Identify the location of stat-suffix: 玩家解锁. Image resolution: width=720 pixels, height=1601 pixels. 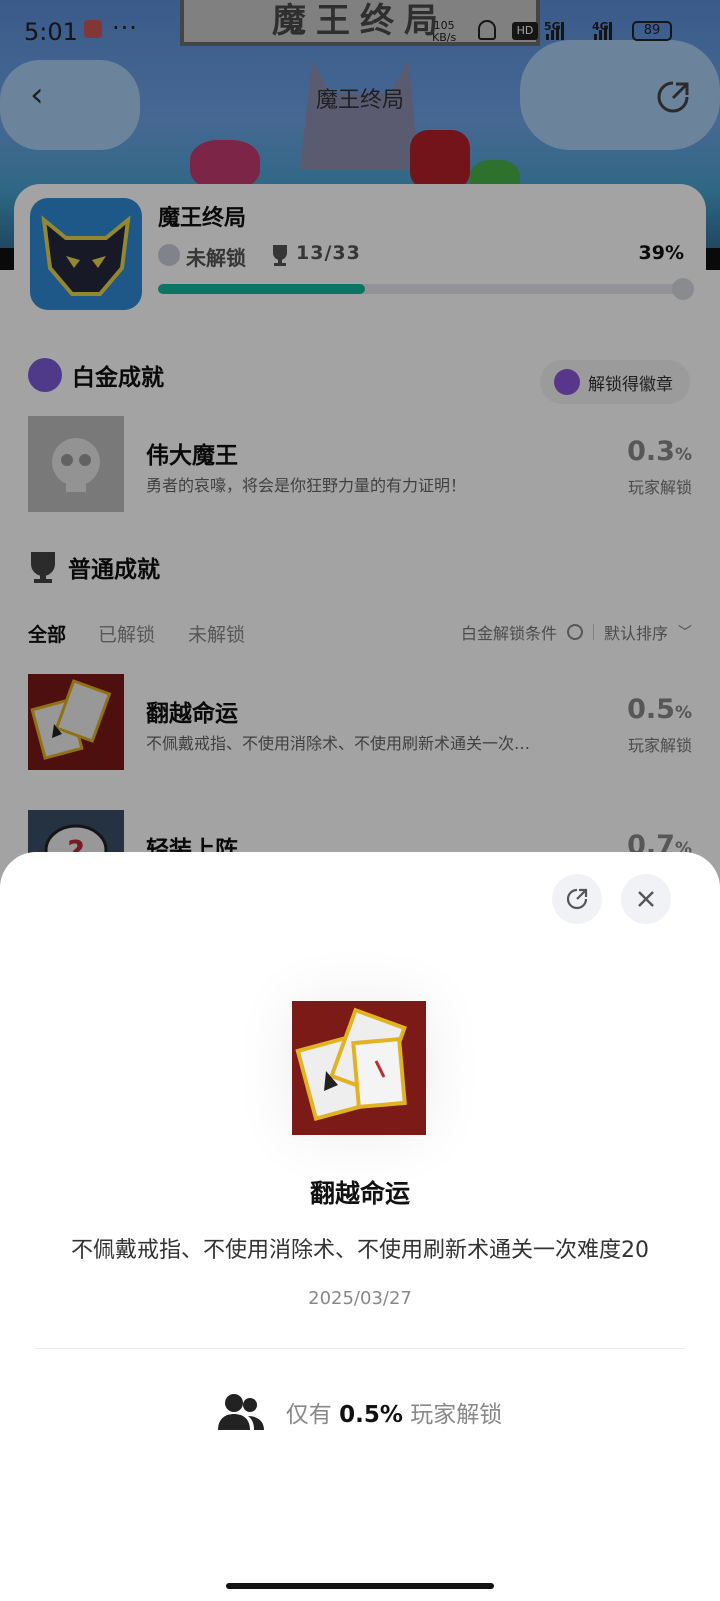
(456, 1415).